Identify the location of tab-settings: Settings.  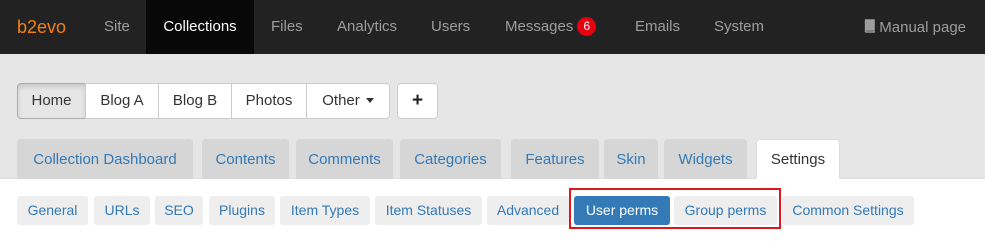
(798, 159).